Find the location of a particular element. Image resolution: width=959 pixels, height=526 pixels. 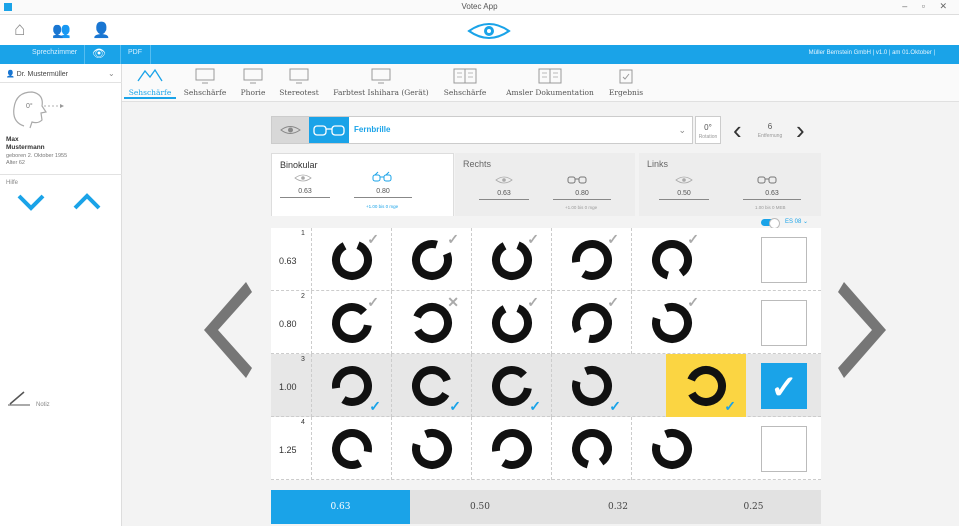

title-bar: Votec App – ▫ ✕ is located at coordinates (479, 7).